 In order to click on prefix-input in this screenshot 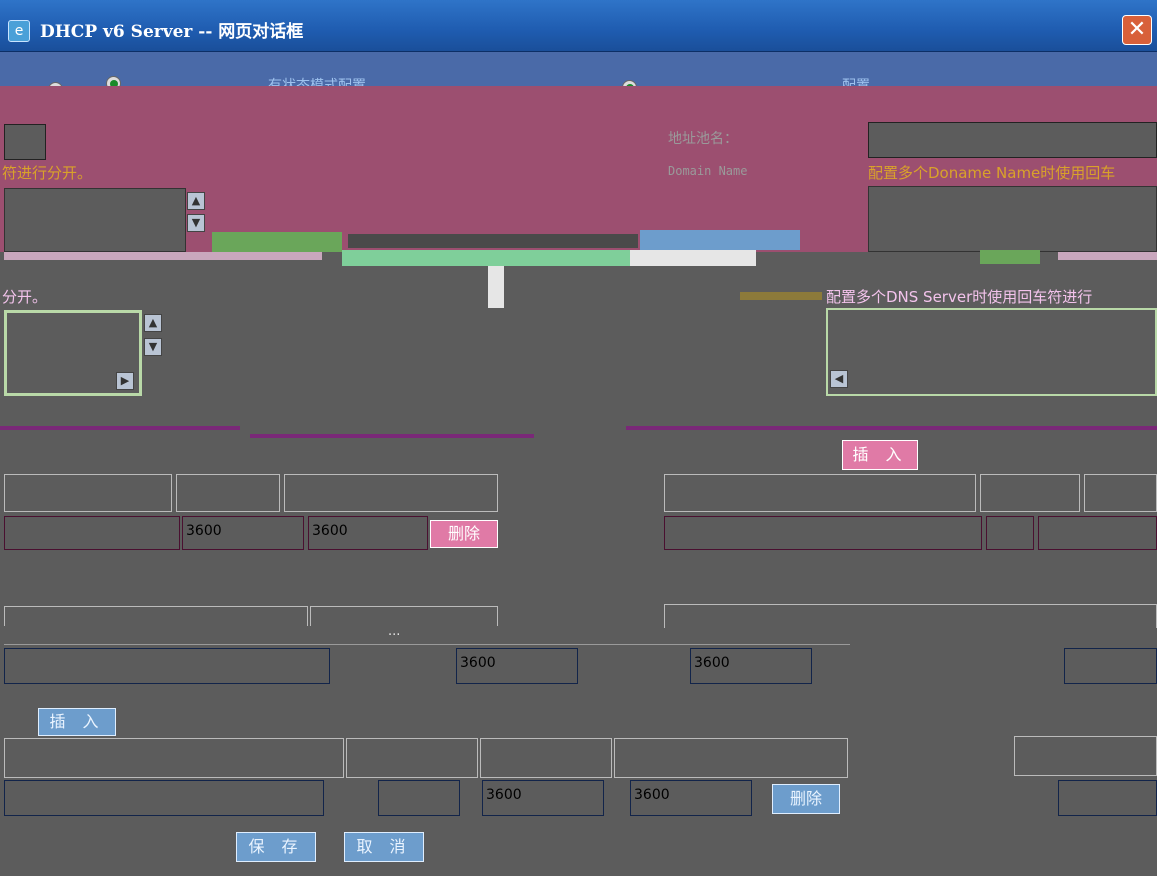, I will do `click(92, 533)`.